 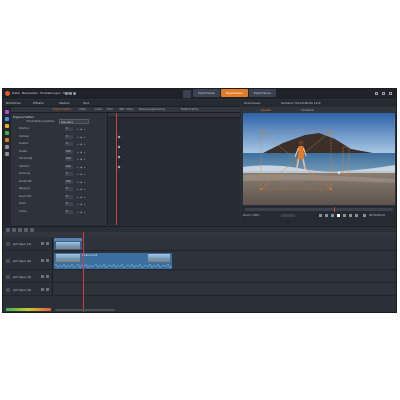 I want to click on property-label: Drehung, so click(x=25, y=173).